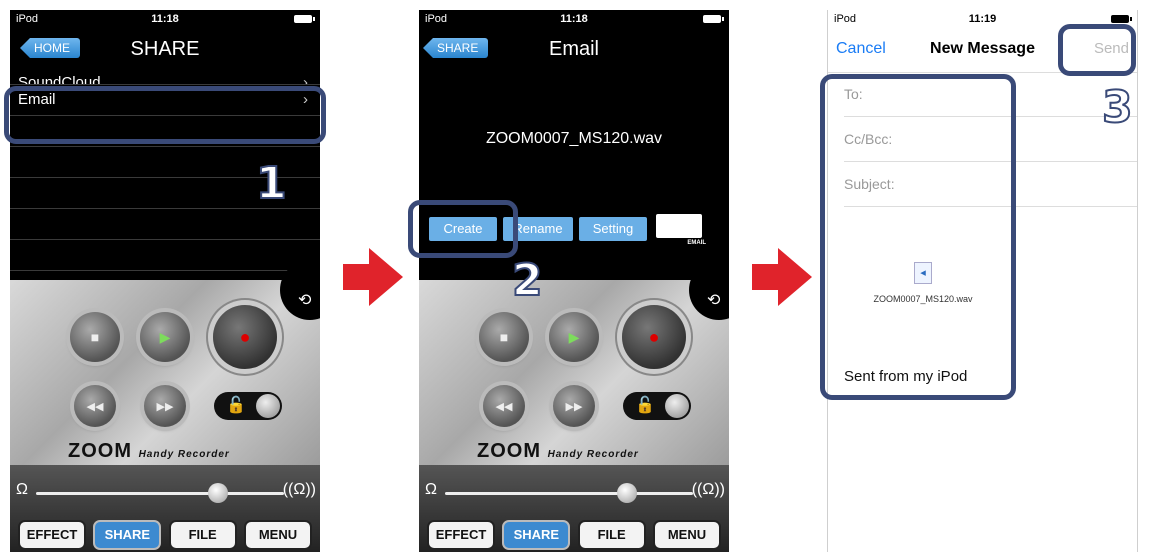  What do you see at coordinates (59, 79) in the screenshot?
I see `list-item-label: SoundCloud` at bounding box center [59, 79].